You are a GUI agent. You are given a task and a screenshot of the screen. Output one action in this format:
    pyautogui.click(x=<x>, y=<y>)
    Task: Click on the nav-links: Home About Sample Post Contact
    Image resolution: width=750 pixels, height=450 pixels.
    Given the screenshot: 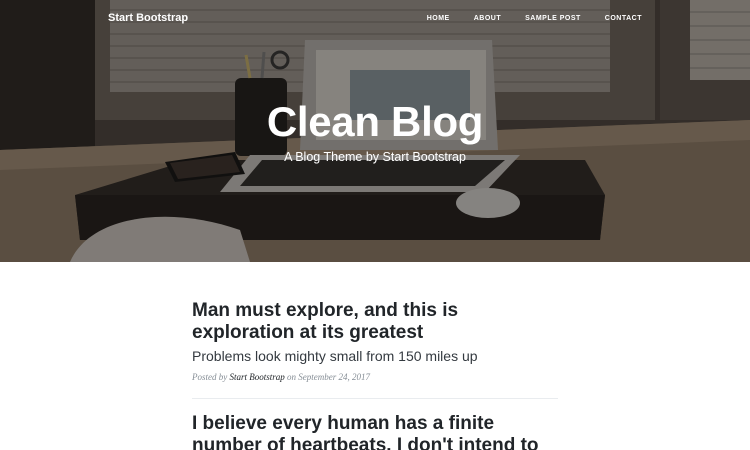 What is the action you would take?
    pyautogui.click(x=534, y=18)
    